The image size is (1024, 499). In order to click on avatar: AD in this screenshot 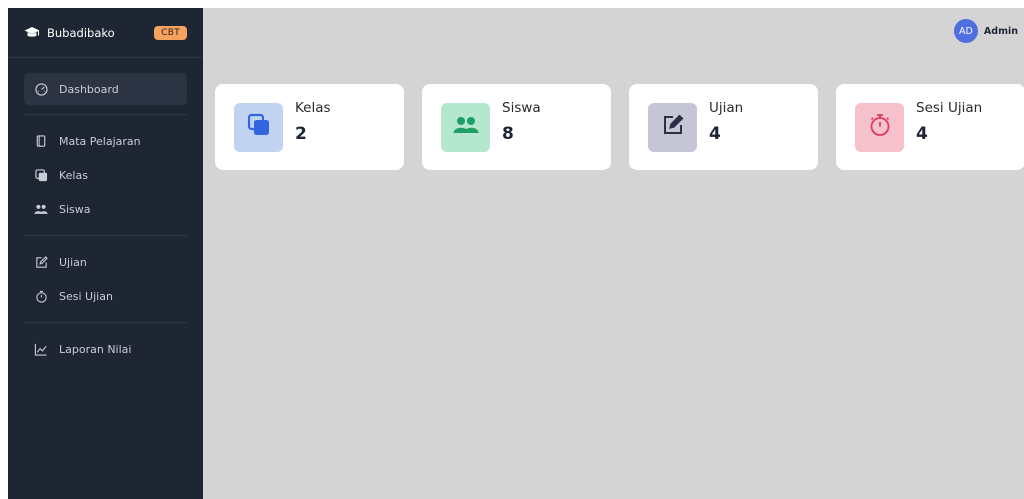, I will do `click(965, 31)`.